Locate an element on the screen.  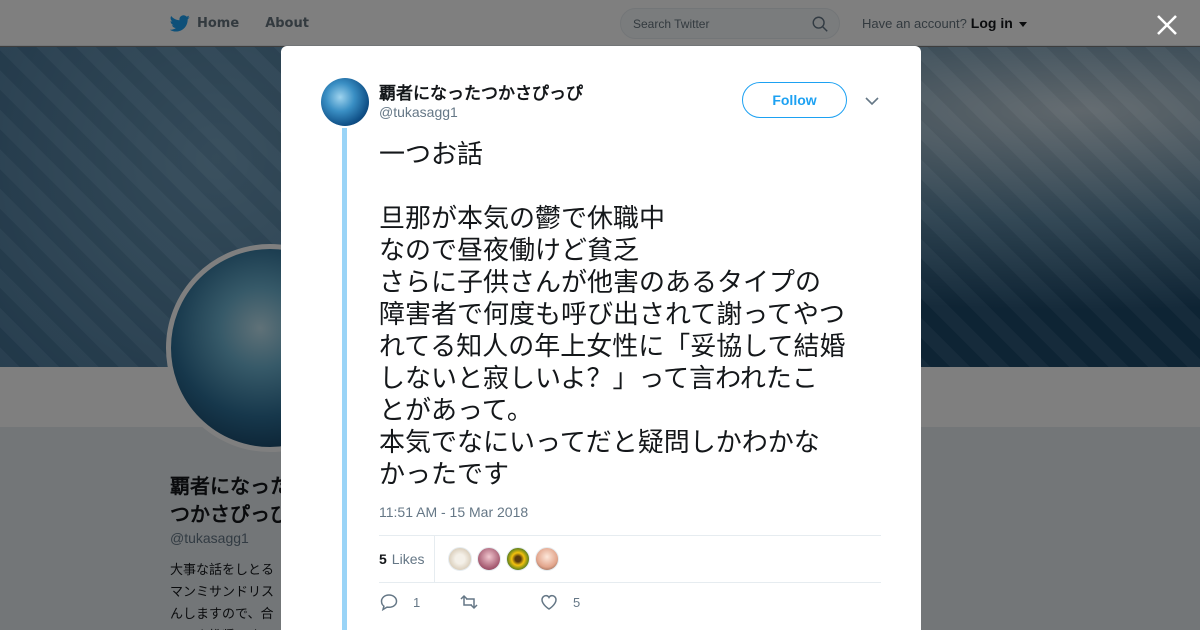
follow-button: Follow is located at coordinates (794, 100).